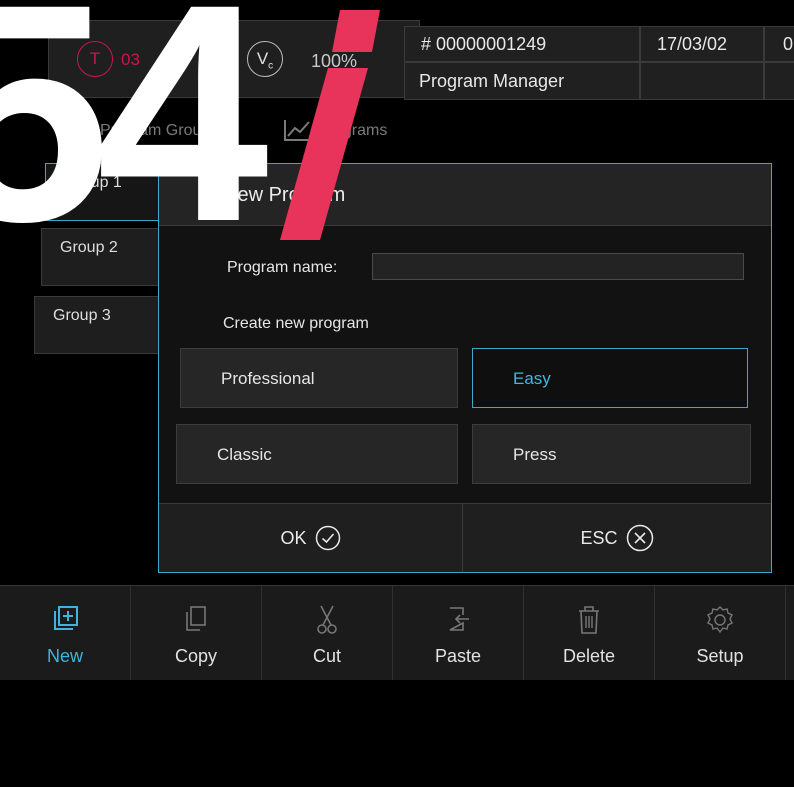 Image resolution: width=794 pixels, height=787 pixels. I want to click on screen-title: Program Manager, so click(492, 81).